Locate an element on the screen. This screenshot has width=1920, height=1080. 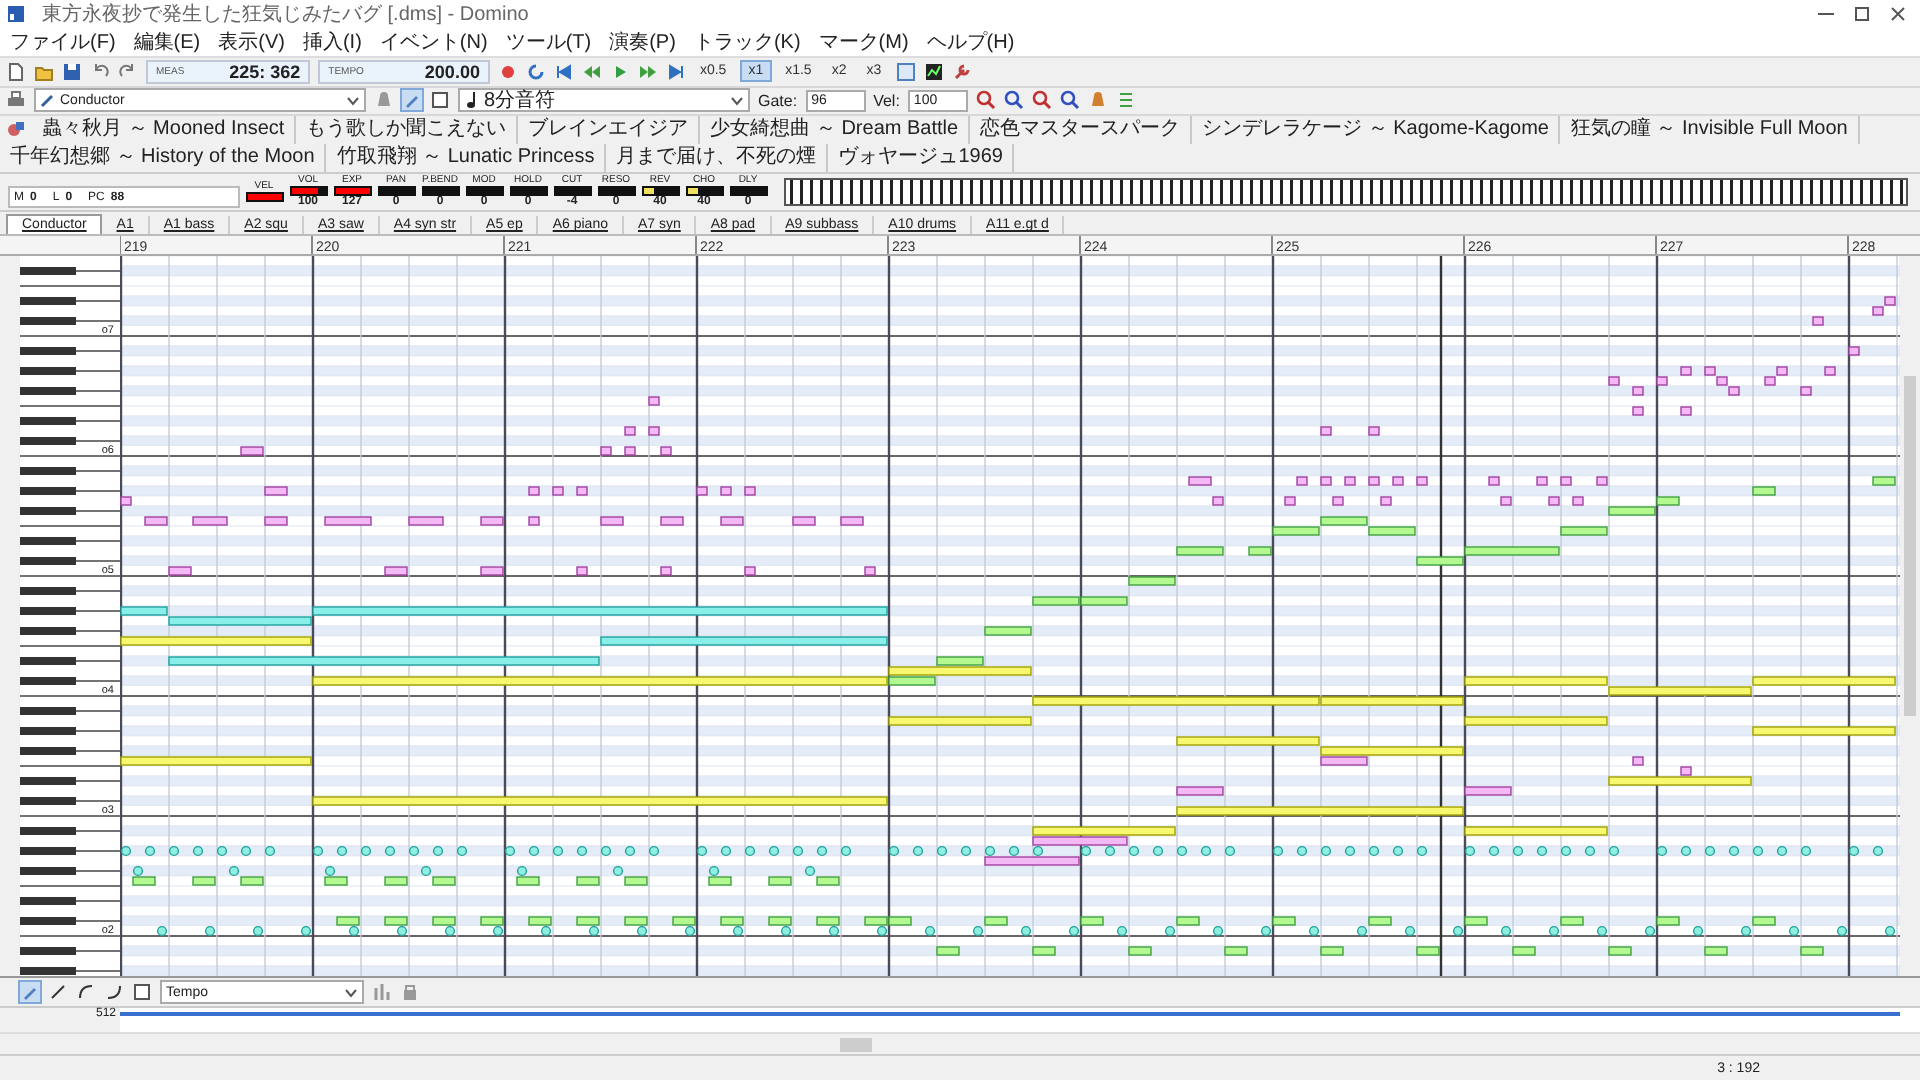
skip-start-icon is located at coordinates (563, 71).